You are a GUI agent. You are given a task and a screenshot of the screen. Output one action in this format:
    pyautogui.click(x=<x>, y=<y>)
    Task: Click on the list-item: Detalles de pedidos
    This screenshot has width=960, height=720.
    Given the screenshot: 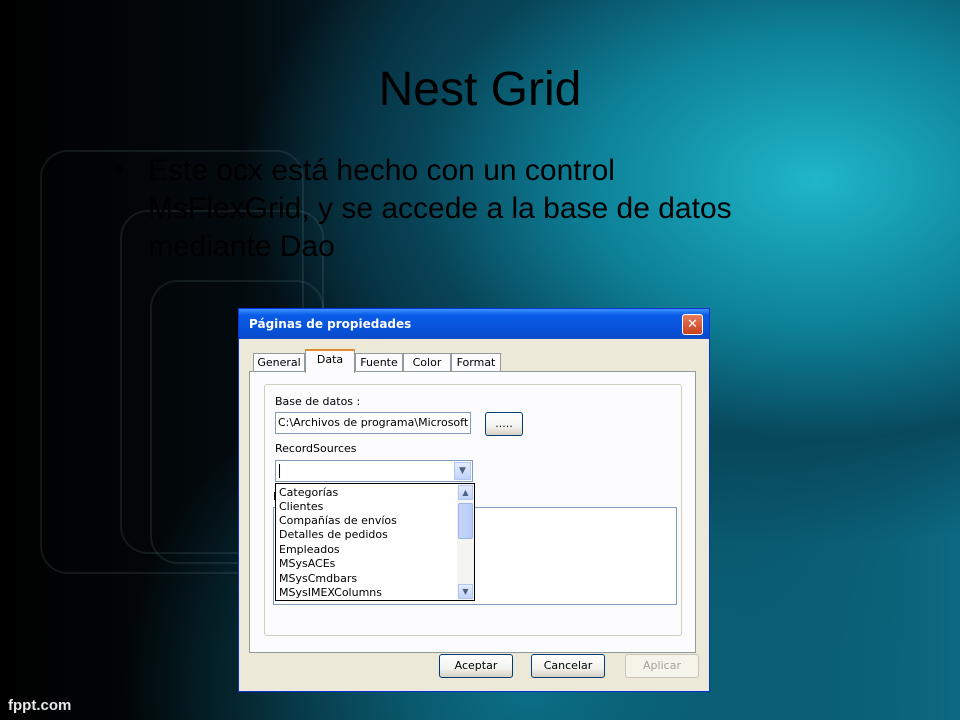 What is the action you would take?
    pyautogui.click(x=333, y=534)
    